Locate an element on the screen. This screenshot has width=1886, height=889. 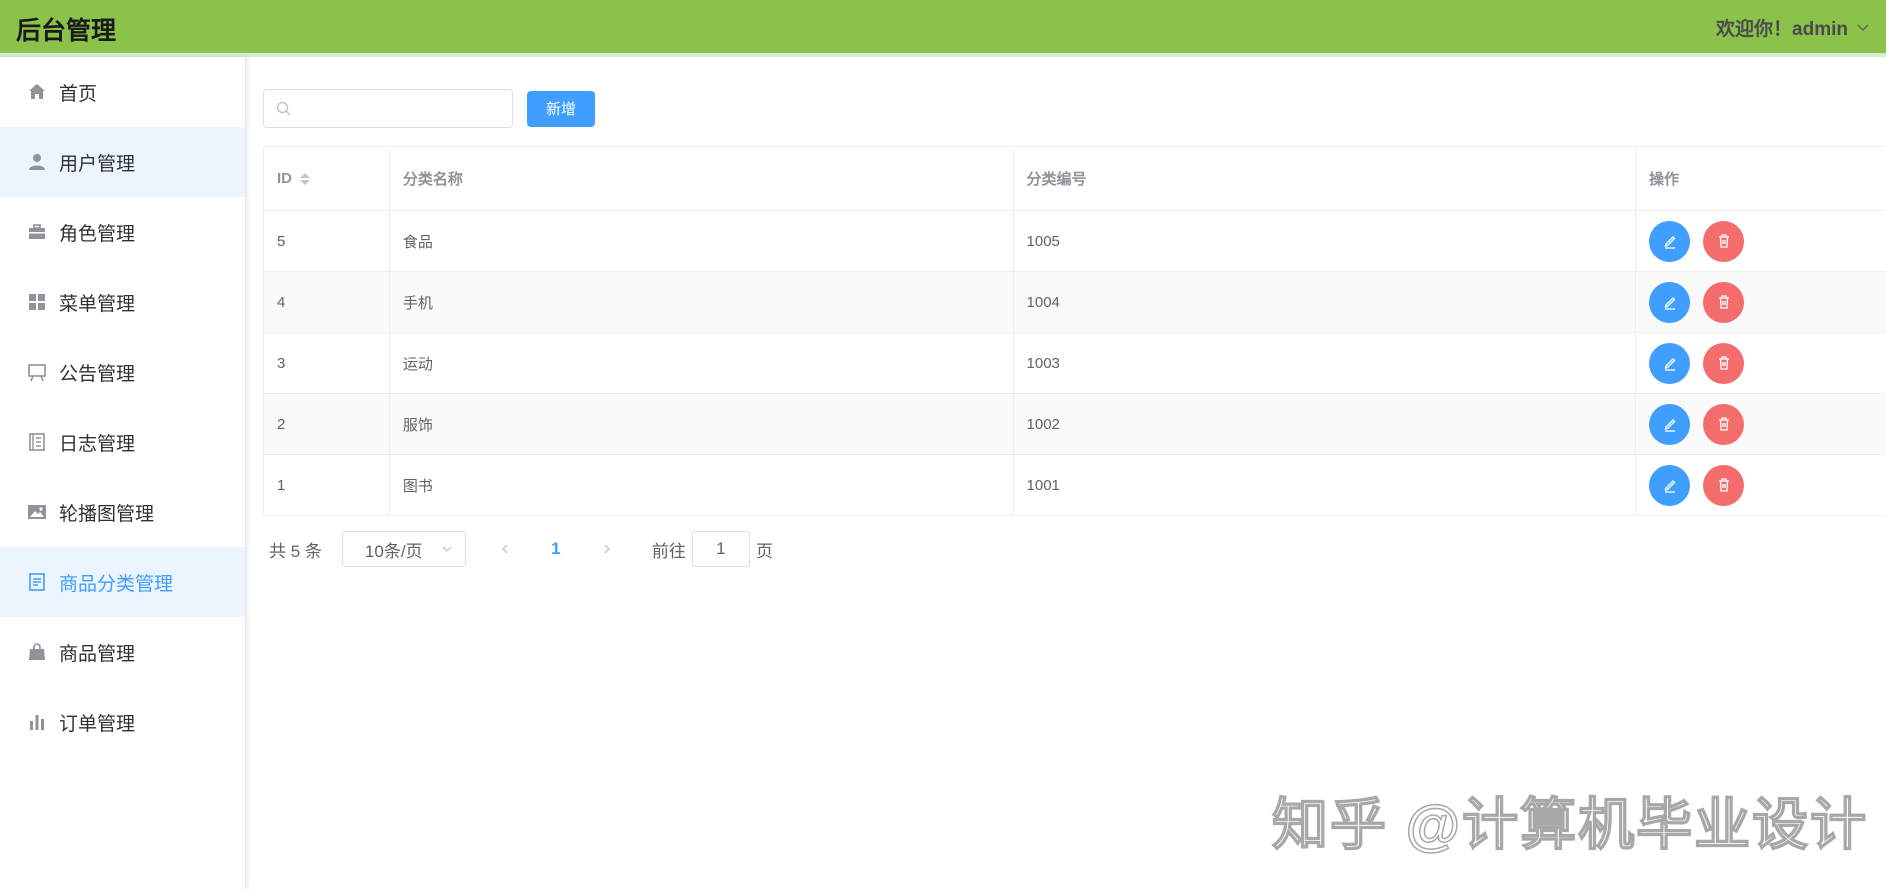
sidebar-item-label: 商品管理 is located at coordinates (97, 654).